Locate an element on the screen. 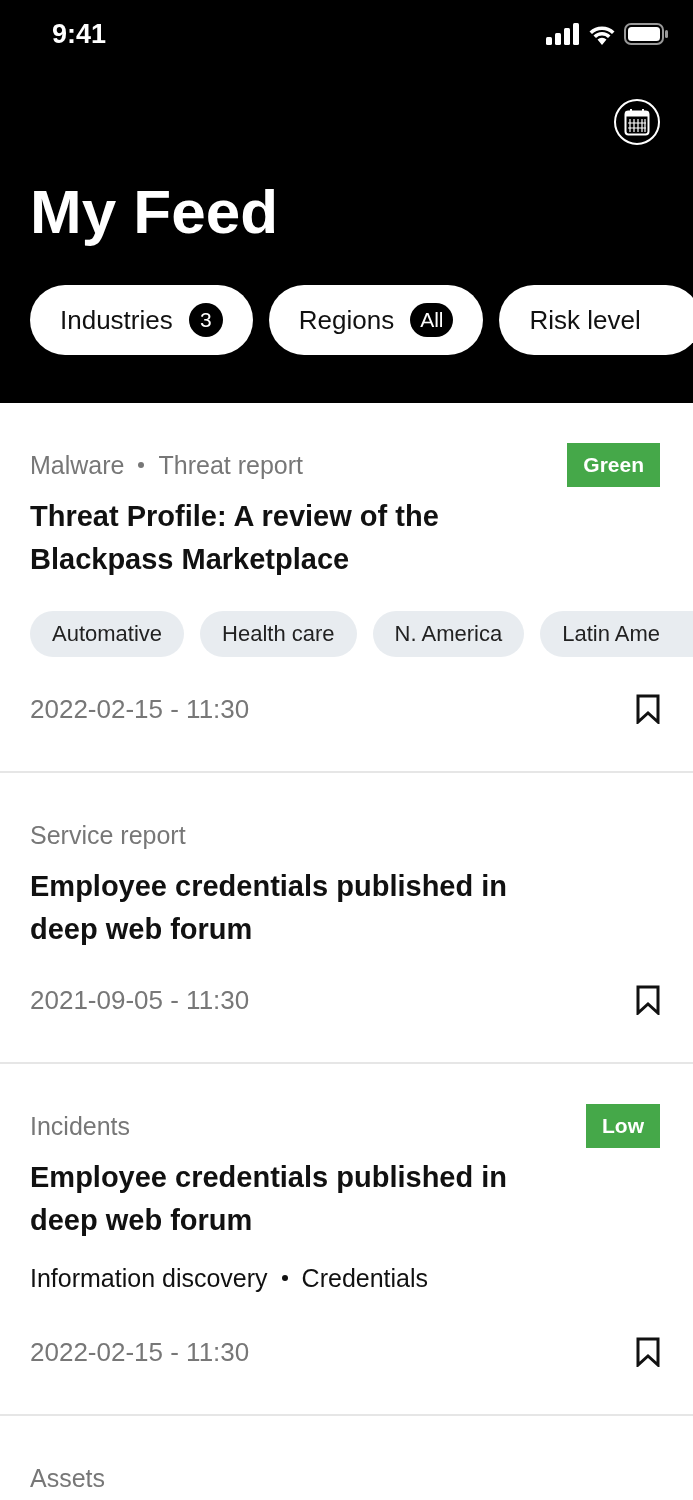  battery-icon is located at coordinates (646, 34).